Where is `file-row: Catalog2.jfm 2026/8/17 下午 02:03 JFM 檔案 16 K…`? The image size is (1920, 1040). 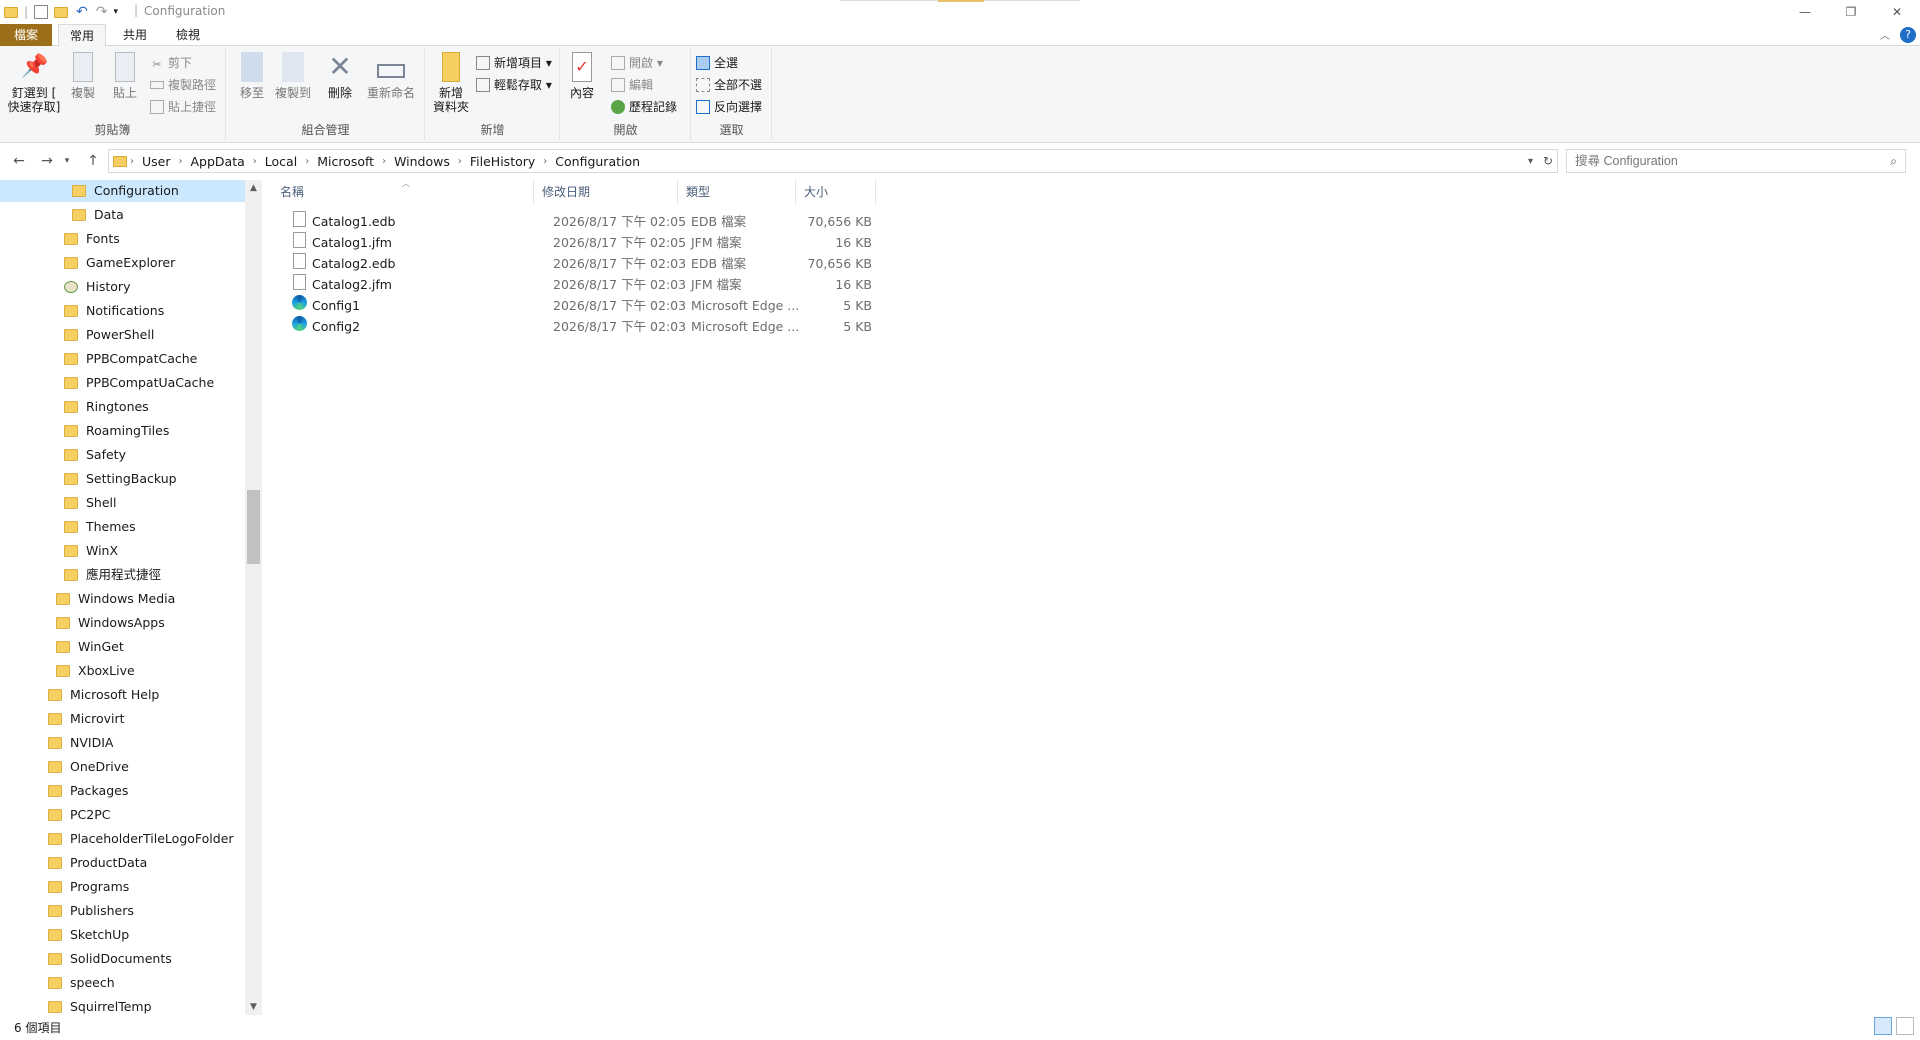
file-row: Catalog2.jfm 2026/8/17 下午 02:03 JFM 檔案 16 K… is located at coordinates (717, 284).